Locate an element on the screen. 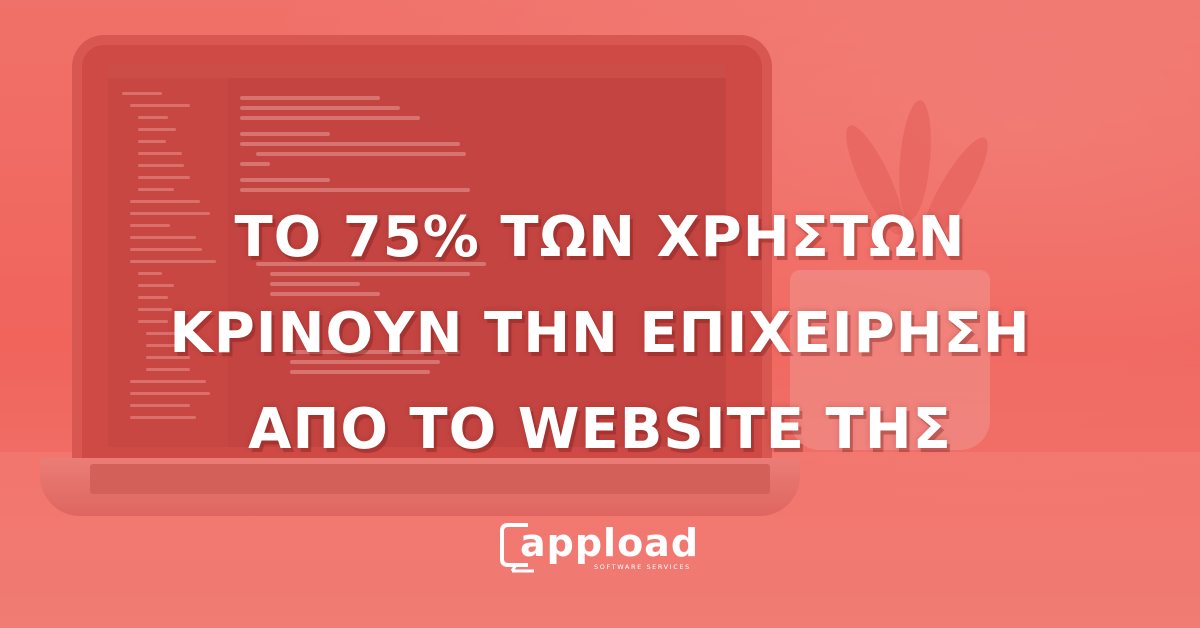  appload-logo: appload SOFTWARE SERVICES is located at coordinates (603, 550).